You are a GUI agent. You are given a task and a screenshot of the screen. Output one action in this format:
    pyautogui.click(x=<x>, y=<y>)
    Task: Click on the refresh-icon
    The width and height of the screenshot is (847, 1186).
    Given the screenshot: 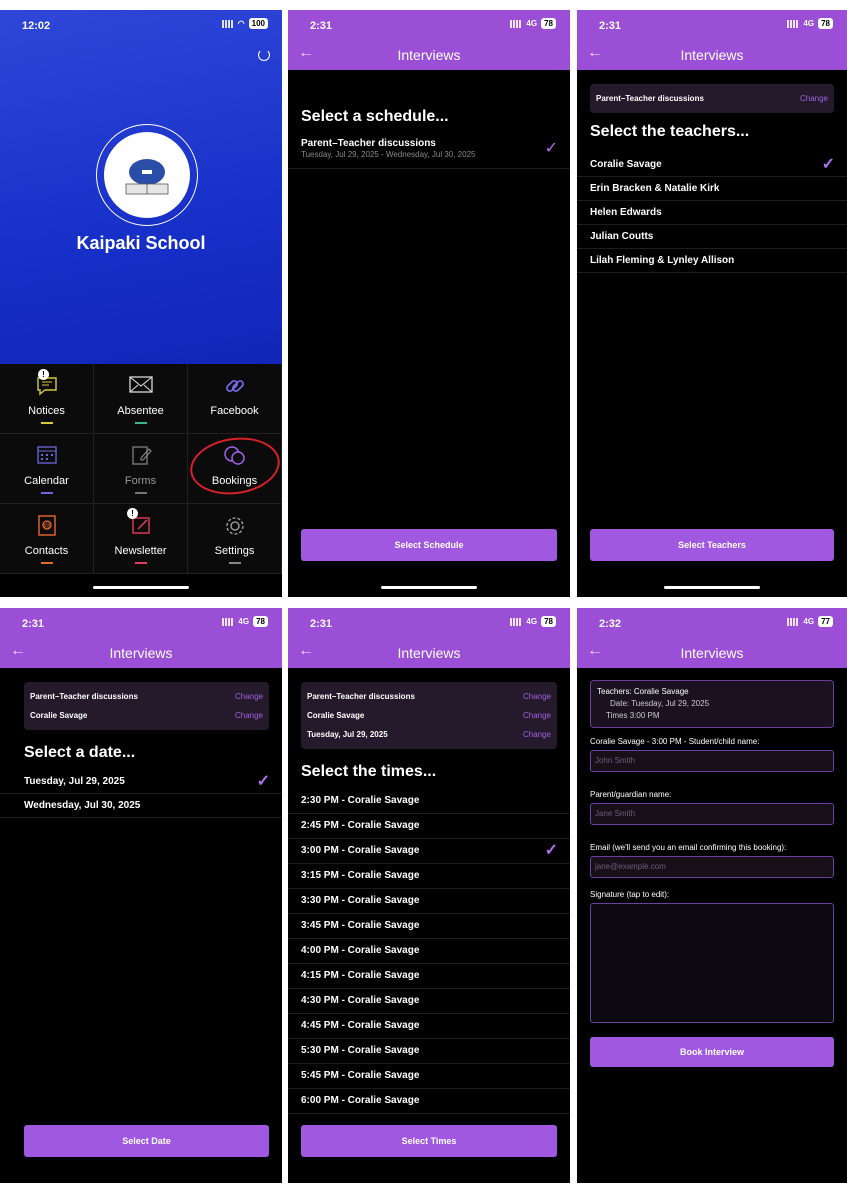 What is the action you would take?
    pyautogui.click(x=264, y=55)
    